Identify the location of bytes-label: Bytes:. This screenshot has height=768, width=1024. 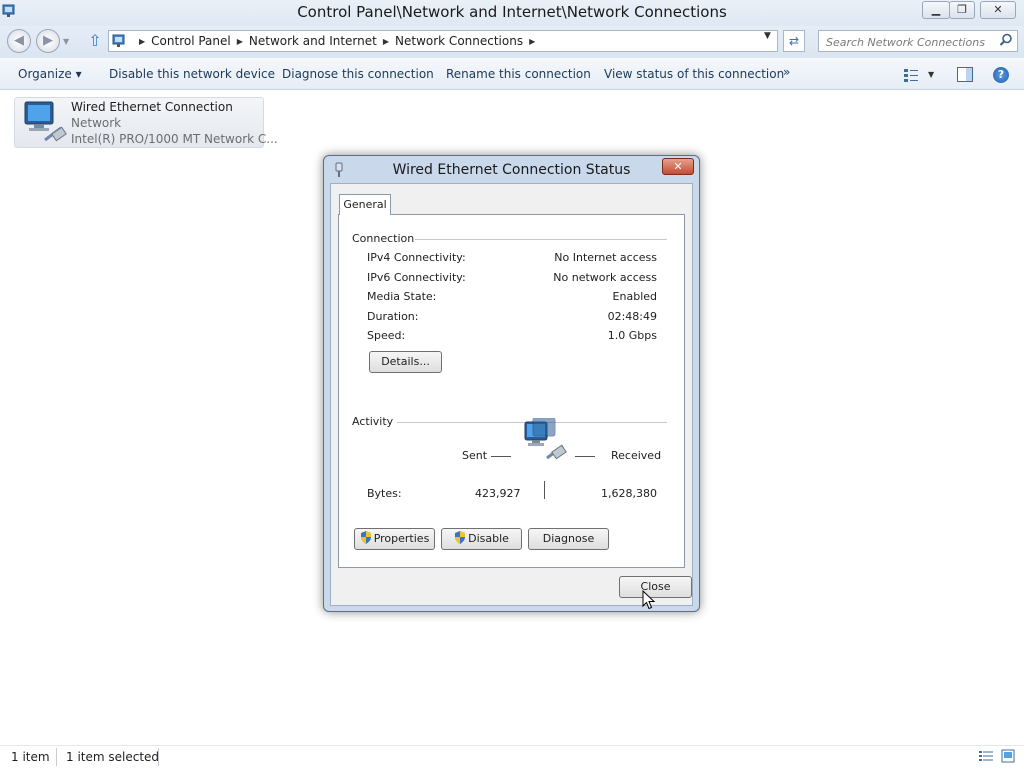
(384, 493).